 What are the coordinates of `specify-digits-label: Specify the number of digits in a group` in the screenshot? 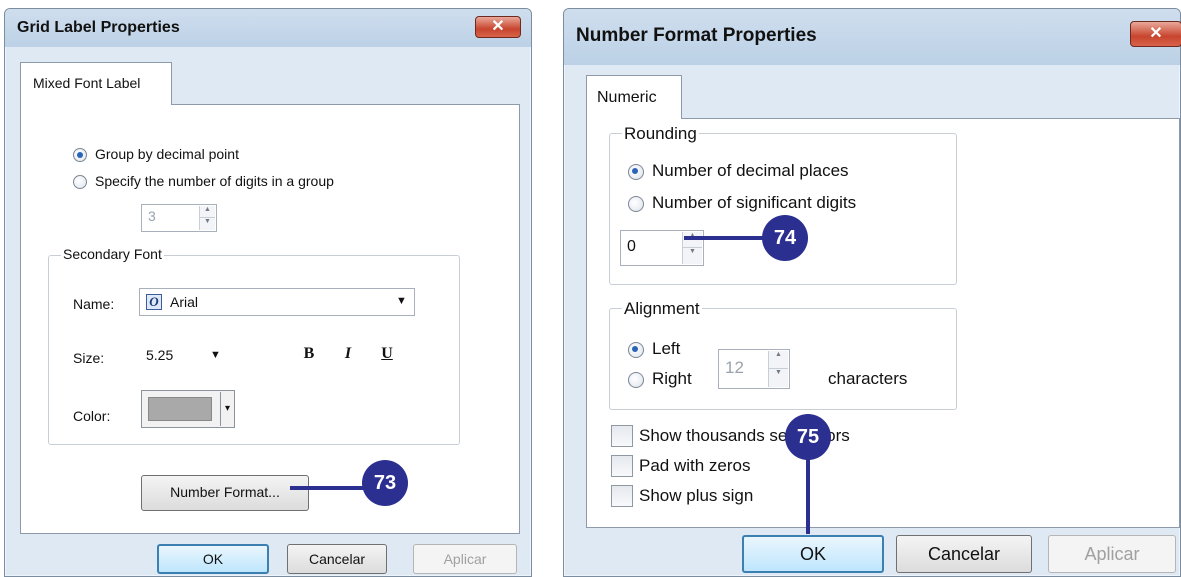 It's located at (214, 181).